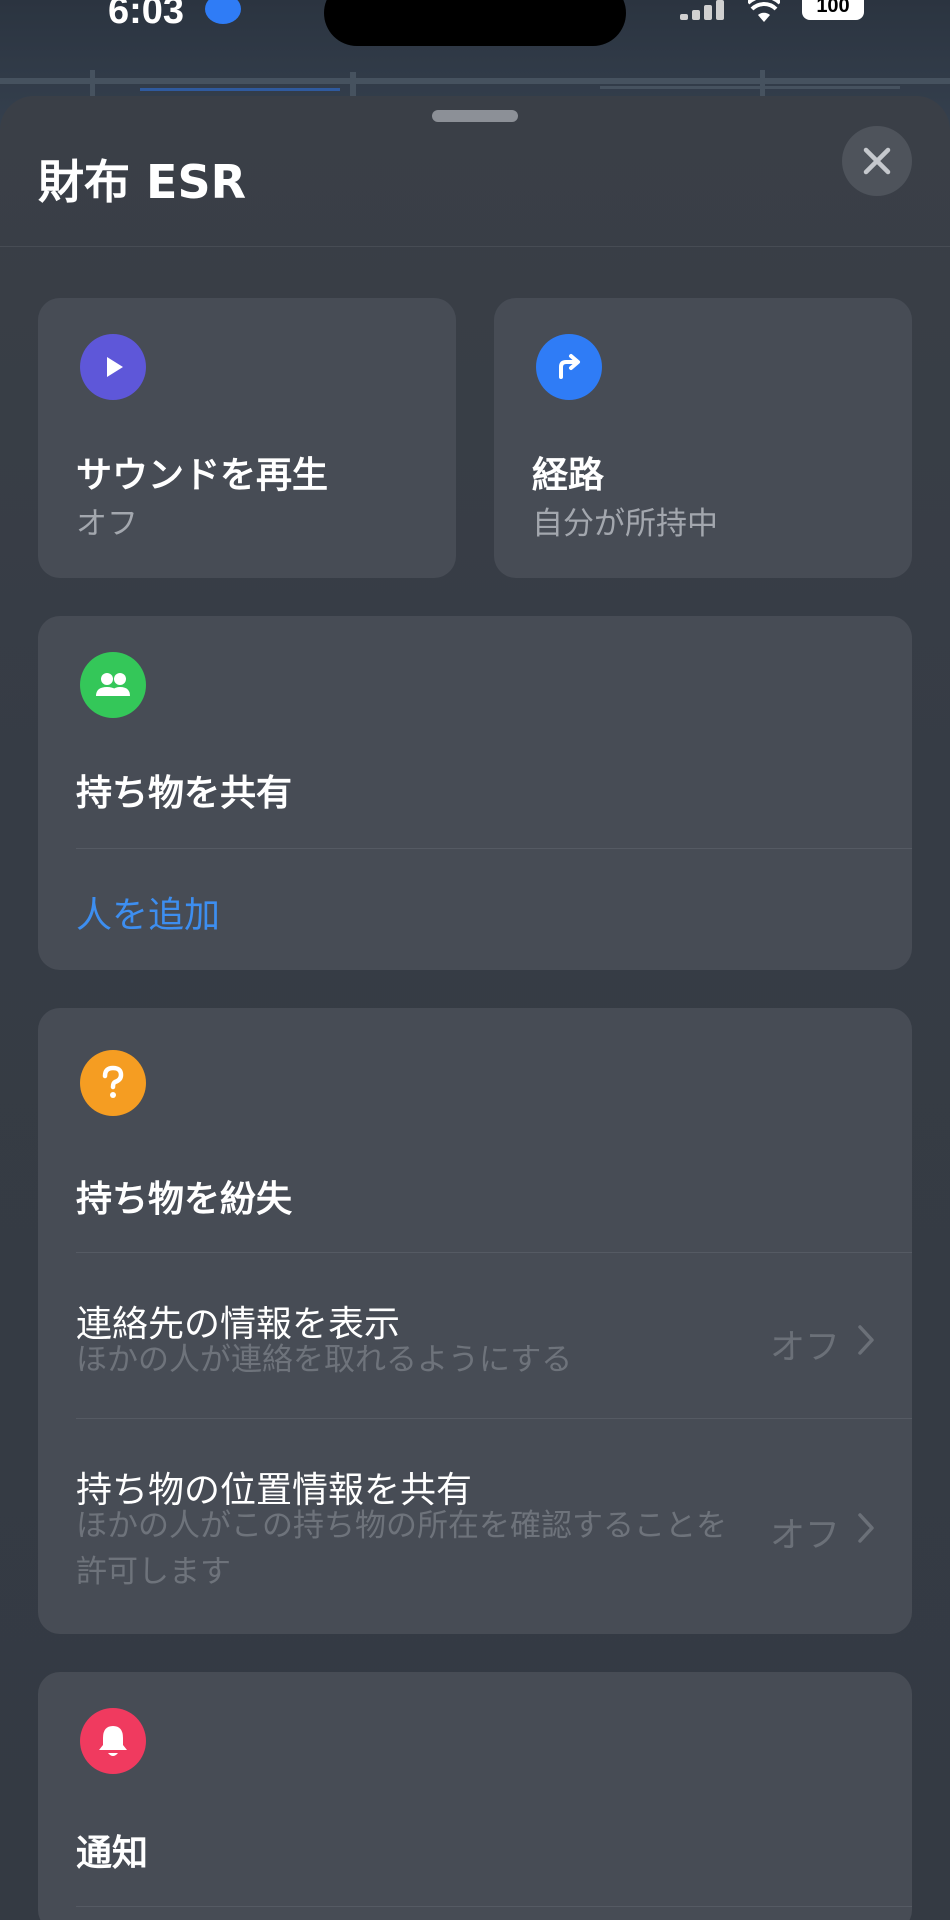  What do you see at coordinates (805, 1536) in the screenshot?
I see `share-item-location-value: オフ` at bounding box center [805, 1536].